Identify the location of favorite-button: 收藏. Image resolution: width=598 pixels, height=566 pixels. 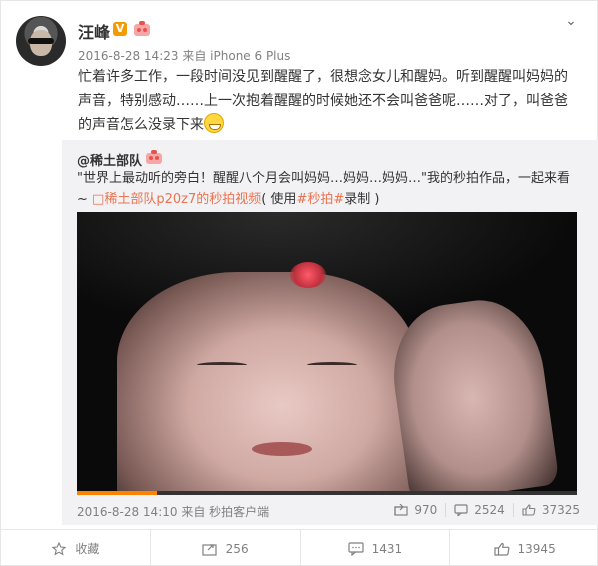
(75, 548).